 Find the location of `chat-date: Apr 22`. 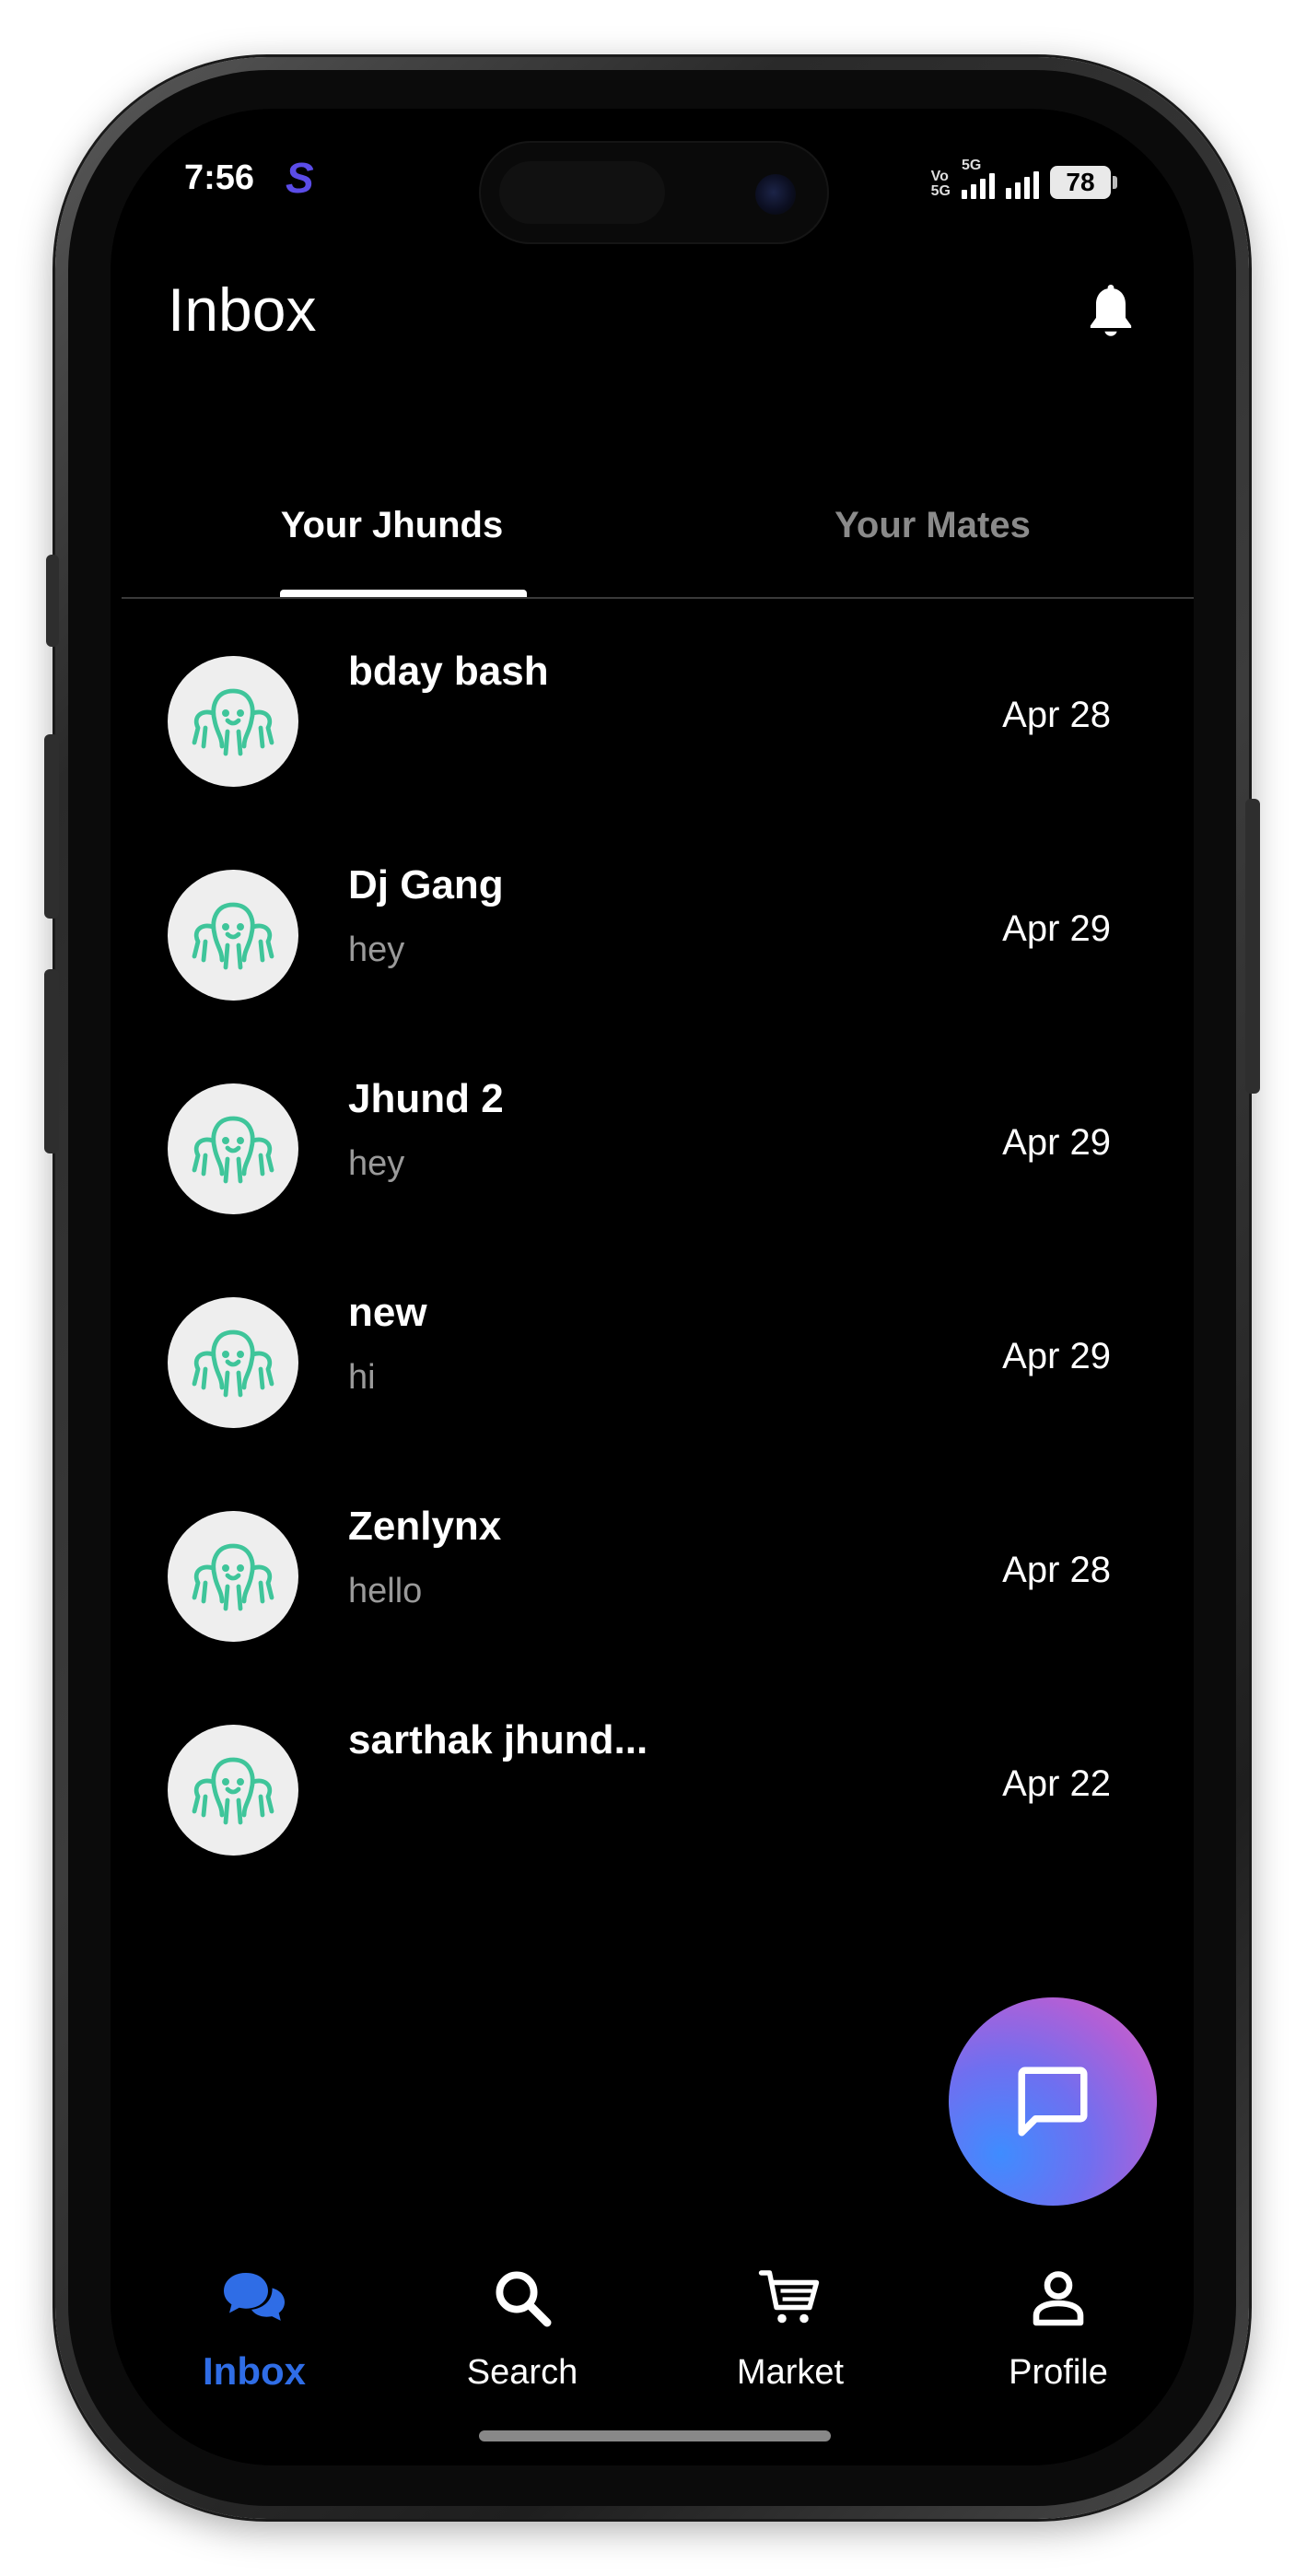

chat-date: Apr 22 is located at coordinates (1056, 1783).